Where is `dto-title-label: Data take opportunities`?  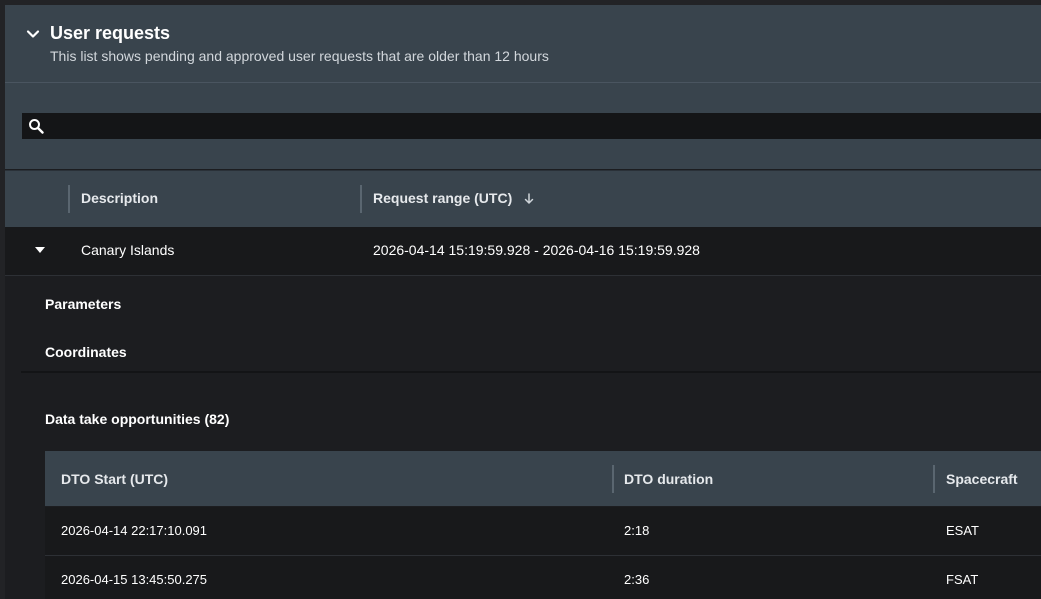 dto-title-label: Data take opportunities is located at coordinates (123, 419).